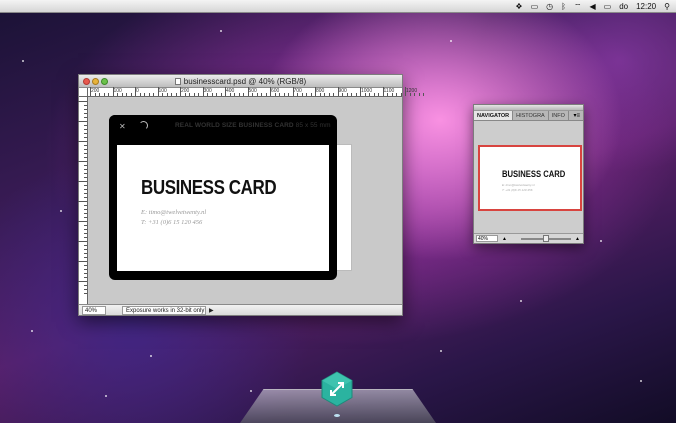 The height and width of the screenshot is (423, 676). I want to click on tab-histogram: HISTOGRA, so click(531, 115).